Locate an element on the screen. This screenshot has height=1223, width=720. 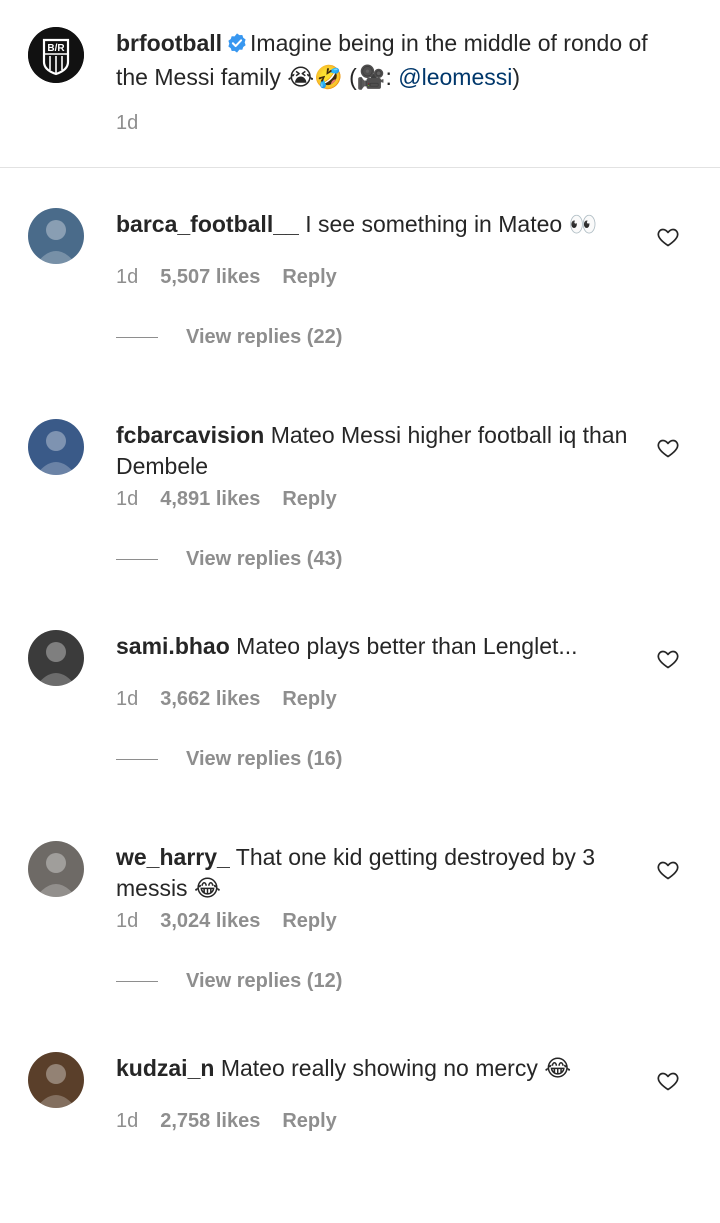
br-logo-icon: B/R is located at coordinates (56, 55).